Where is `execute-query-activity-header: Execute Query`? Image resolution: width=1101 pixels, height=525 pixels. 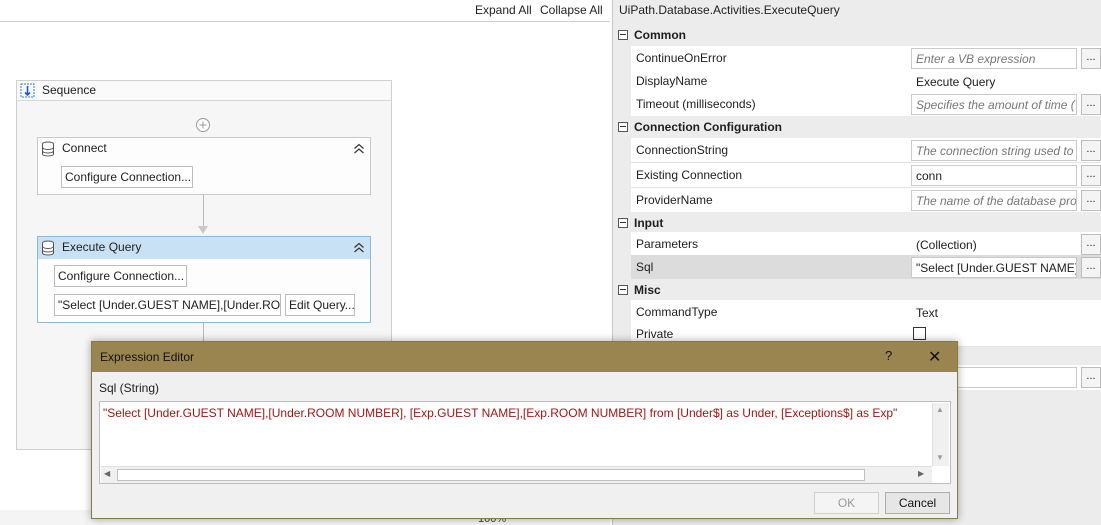
execute-query-activity-header: Execute Query is located at coordinates (204, 248).